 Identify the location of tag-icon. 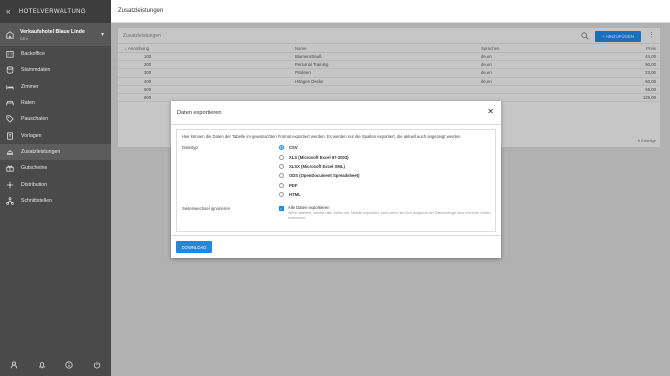
(10, 119).